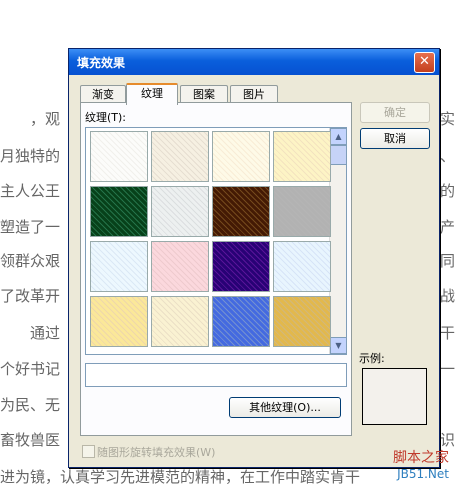 The image size is (455, 489). I want to click on doc-line-10: 畜牧兽医, so click(30, 440).